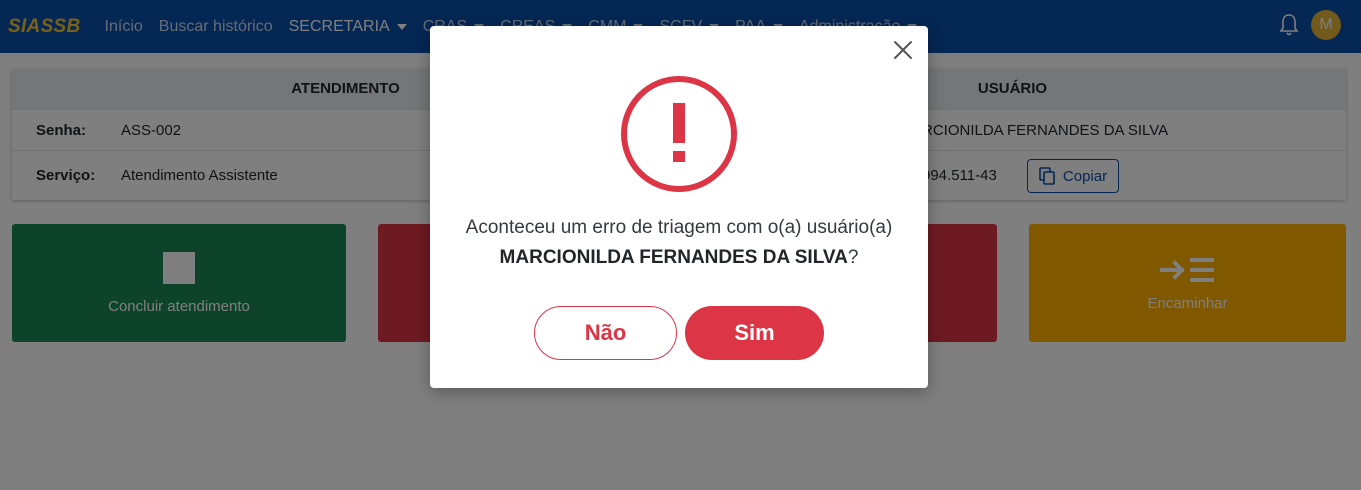  What do you see at coordinates (853, 257) in the screenshot?
I see `modal-question-mark: ?` at bounding box center [853, 257].